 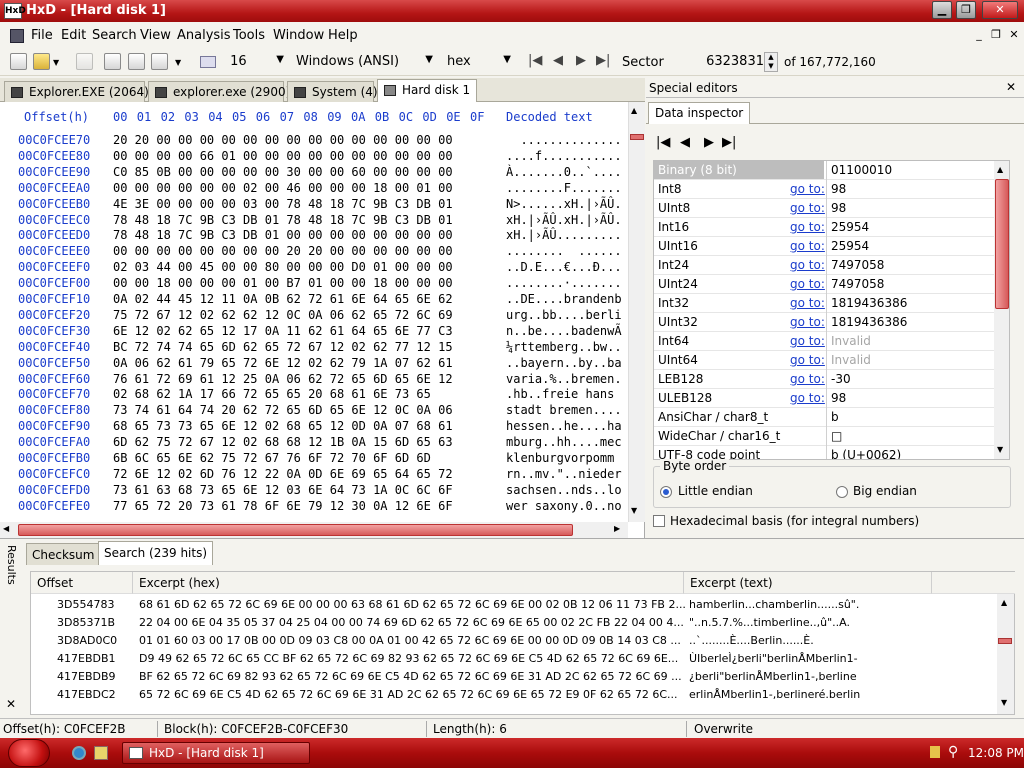 What do you see at coordinates (996, 34) in the screenshot?
I see `mdi-restore-button: ❐` at bounding box center [996, 34].